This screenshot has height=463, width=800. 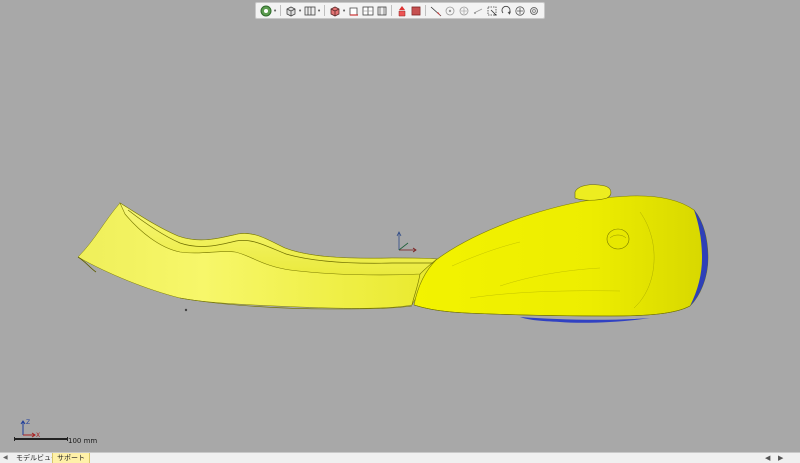 I want to click on scale-axis-x: X, so click(x=38, y=435).